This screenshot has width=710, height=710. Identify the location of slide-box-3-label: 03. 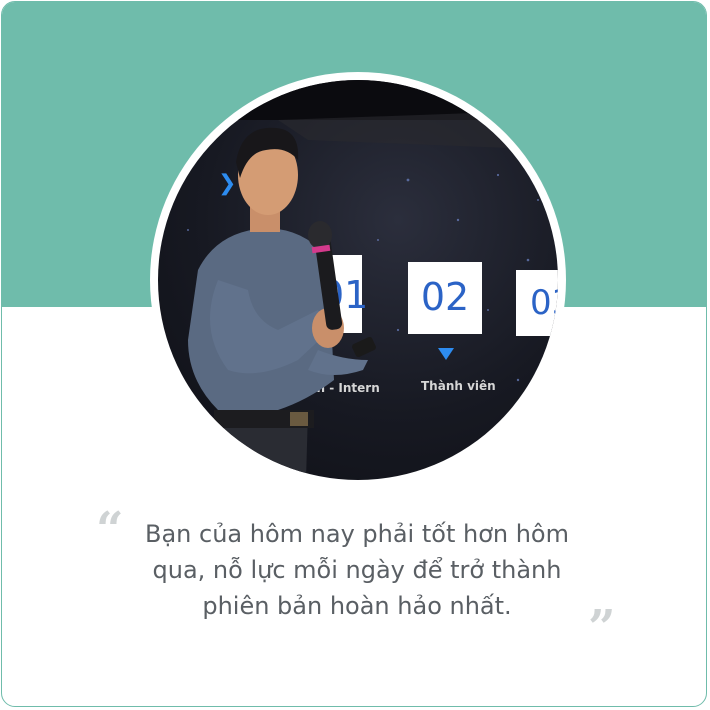
(544, 303).